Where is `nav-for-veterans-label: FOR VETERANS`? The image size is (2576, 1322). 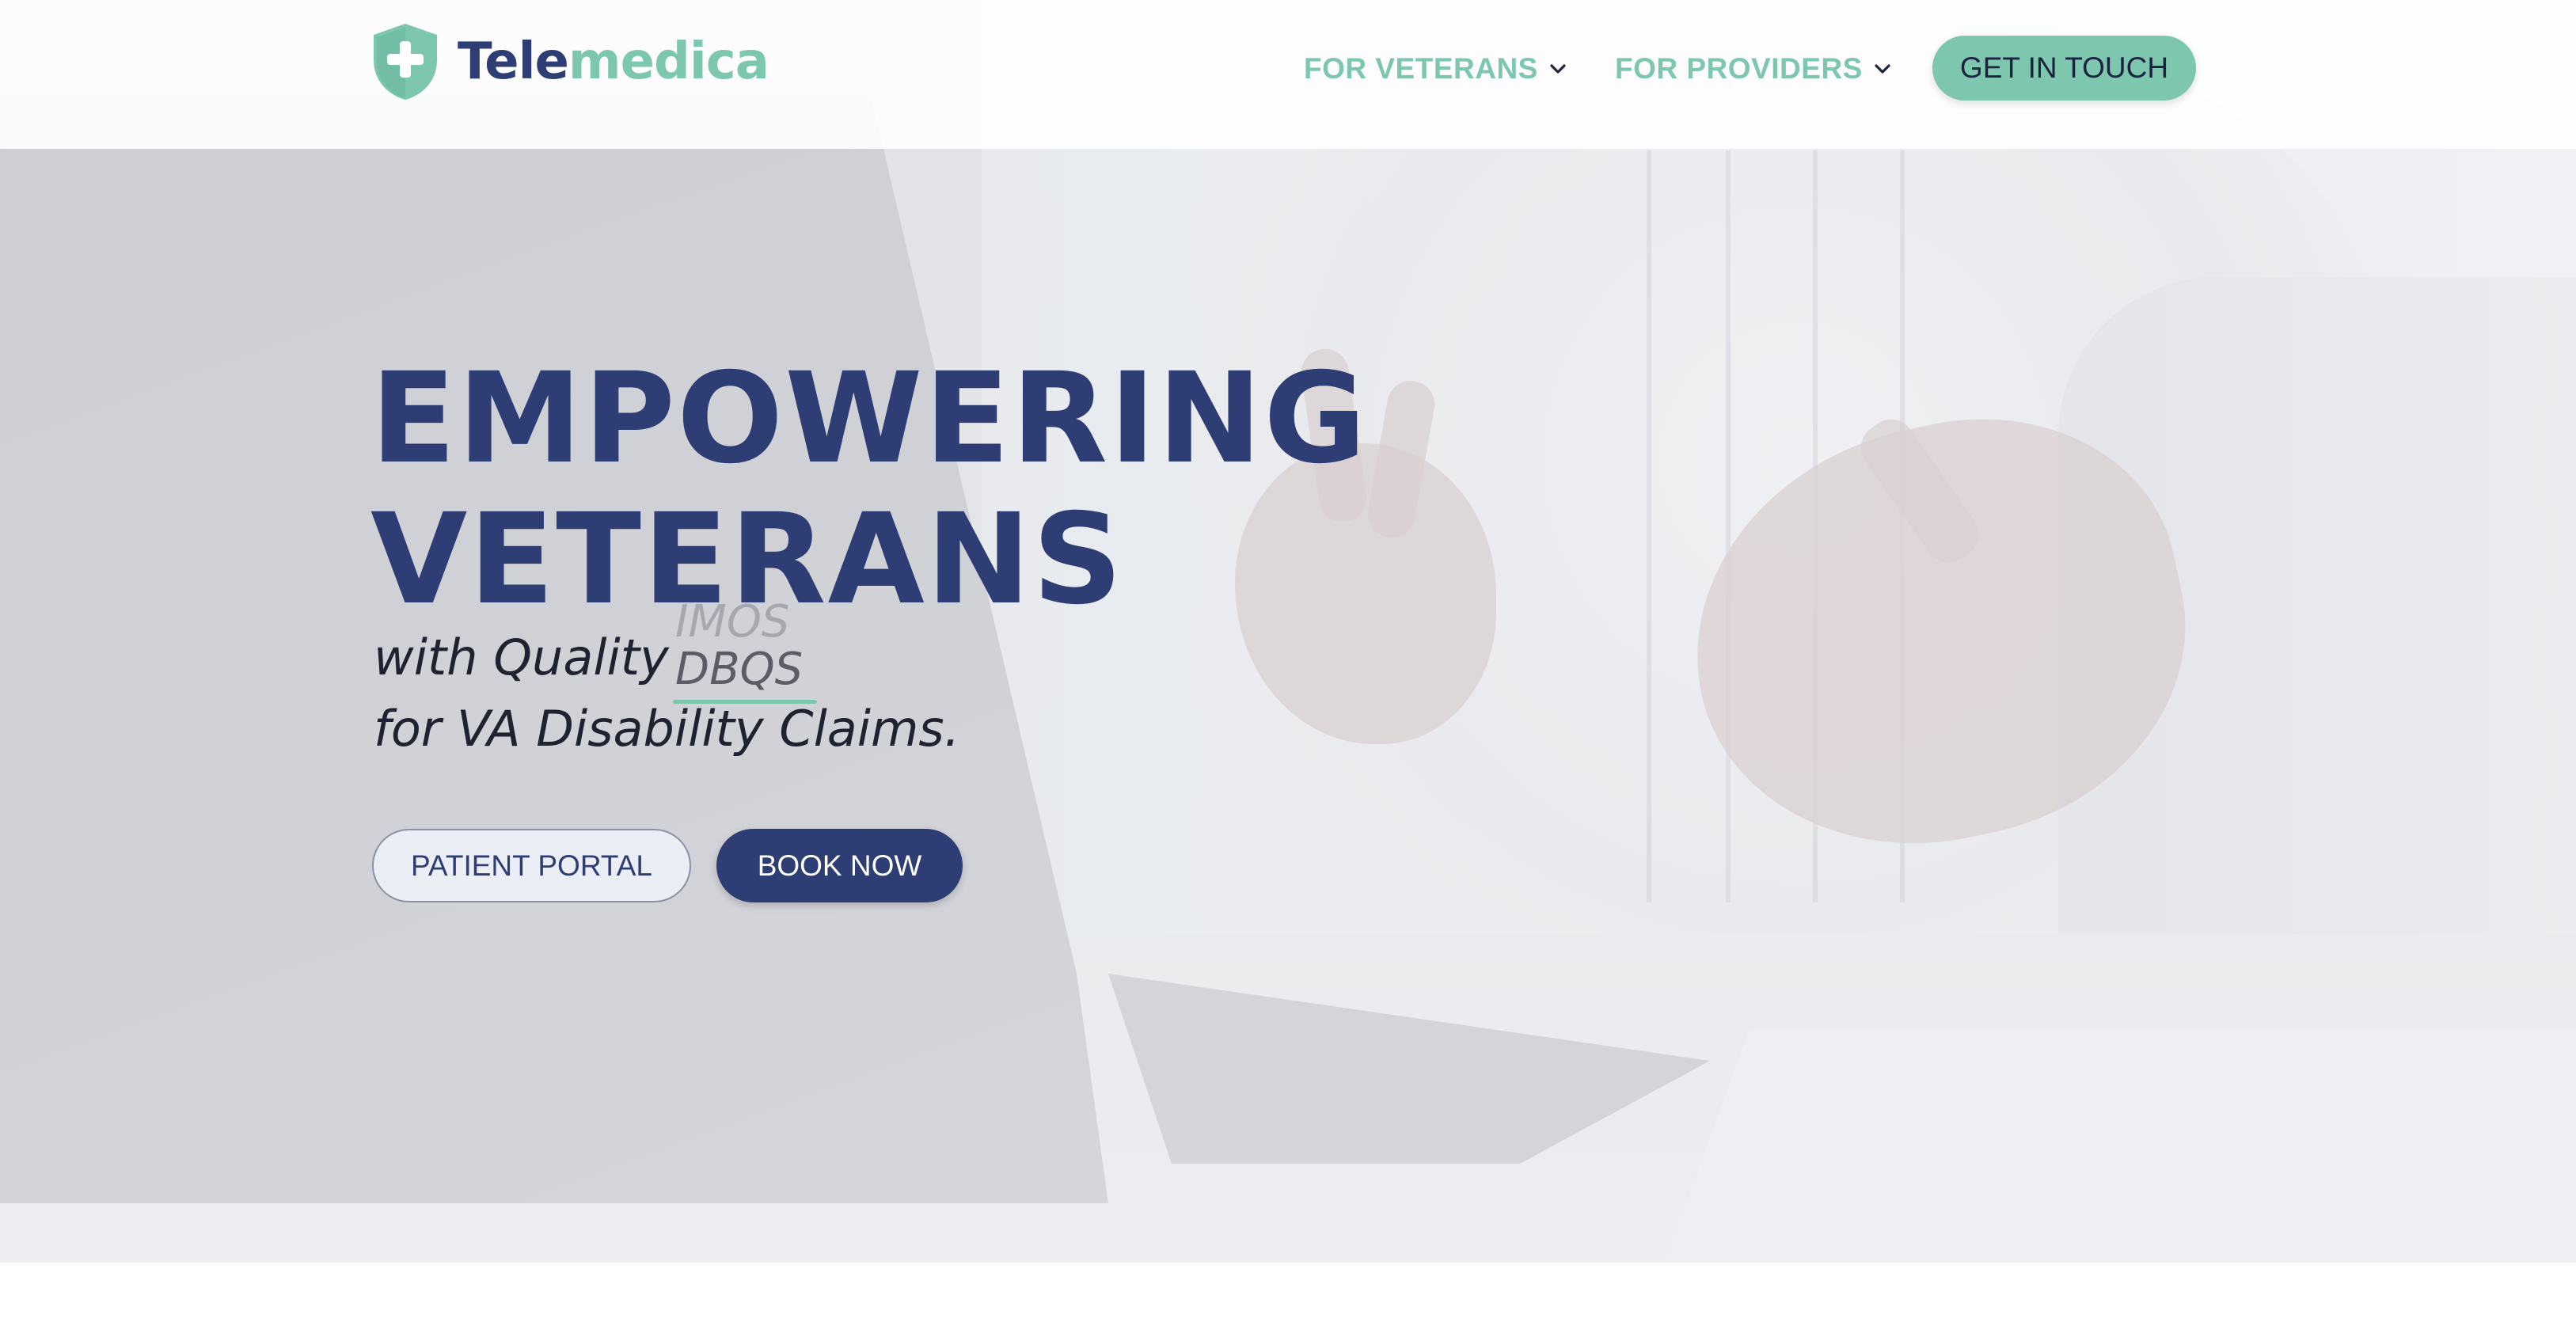
nav-for-veterans-label: FOR VETERANS is located at coordinates (1421, 68).